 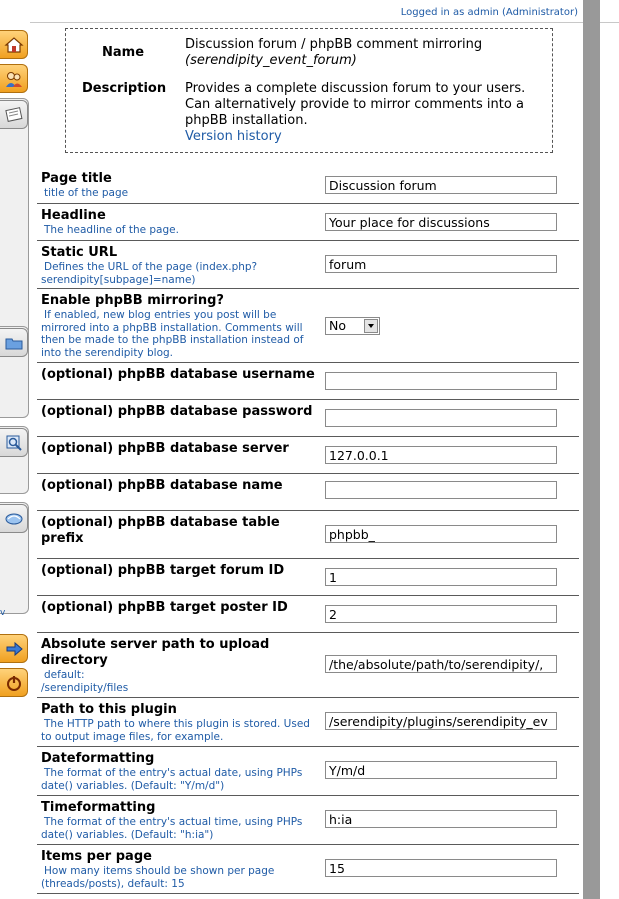 What do you see at coordinates (85, 681) in the screenshot?
I see `field-description: default: /serendipity/files` at bounding box center [85, 681].